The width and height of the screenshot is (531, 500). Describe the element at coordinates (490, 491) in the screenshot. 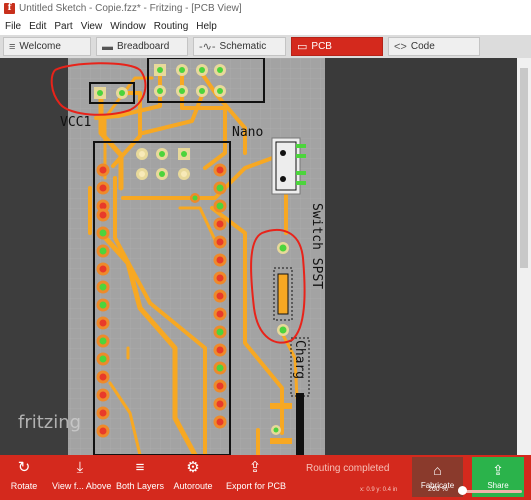

I see `zoom-slider` at that location.